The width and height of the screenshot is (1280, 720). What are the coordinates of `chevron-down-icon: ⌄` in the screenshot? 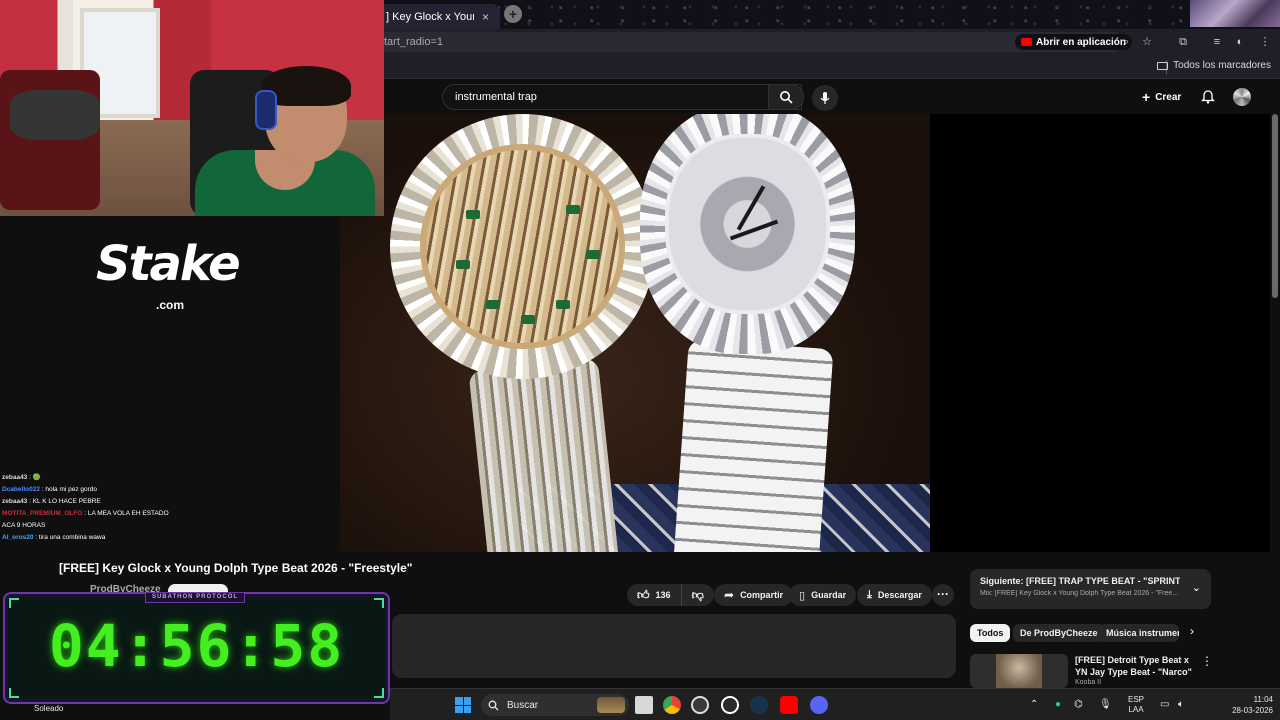 It's located at (1196, 587).